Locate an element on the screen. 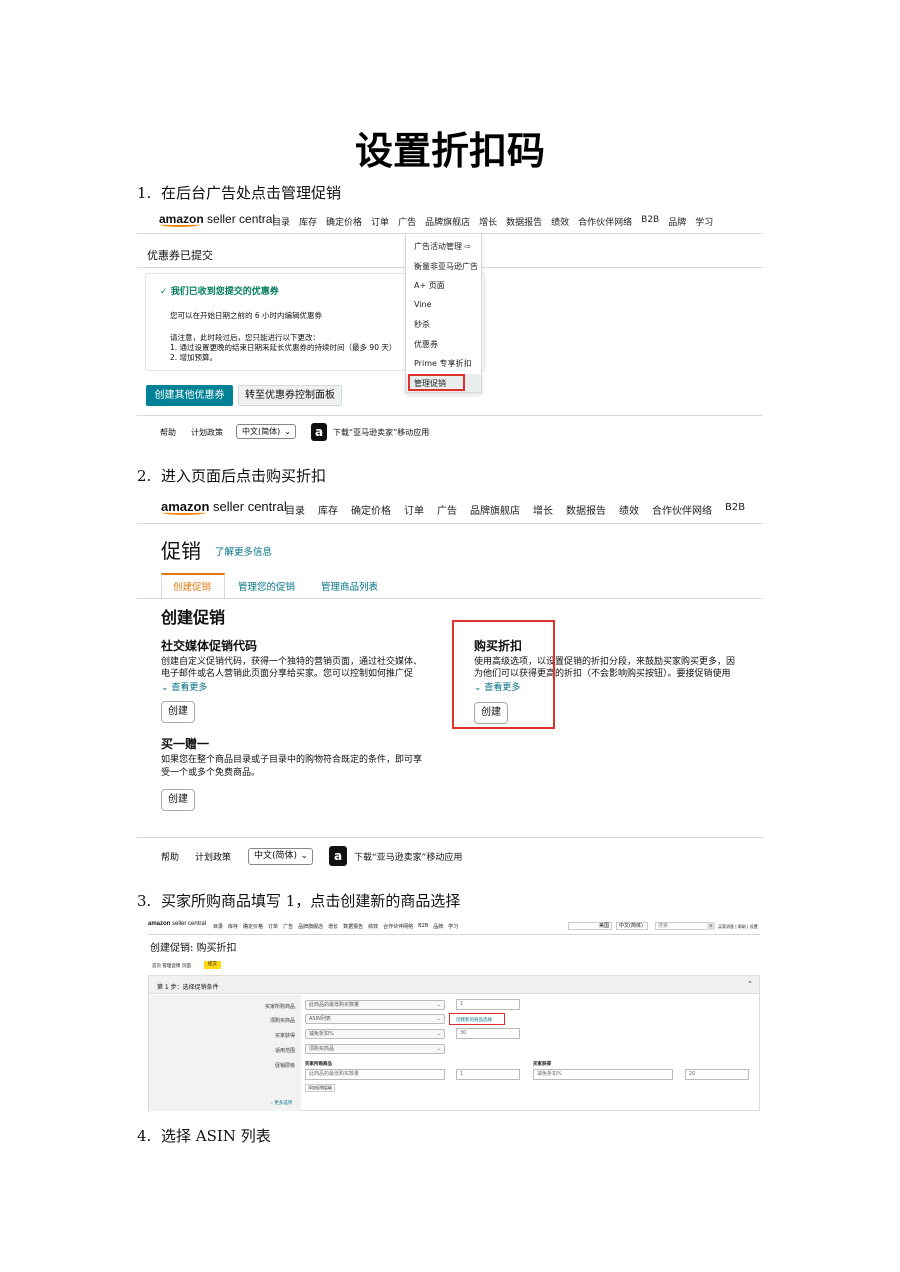 Image resolution: width=900 pixels, height=1272 pixels. menu-item-prime-discounts: Prime 专享折扣 is located at coordinates (442, 363).